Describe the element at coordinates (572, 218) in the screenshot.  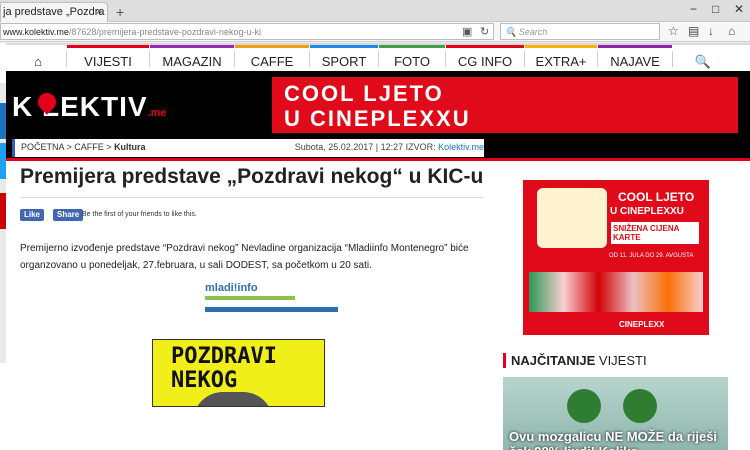
I see `popcorn-image` at that location.